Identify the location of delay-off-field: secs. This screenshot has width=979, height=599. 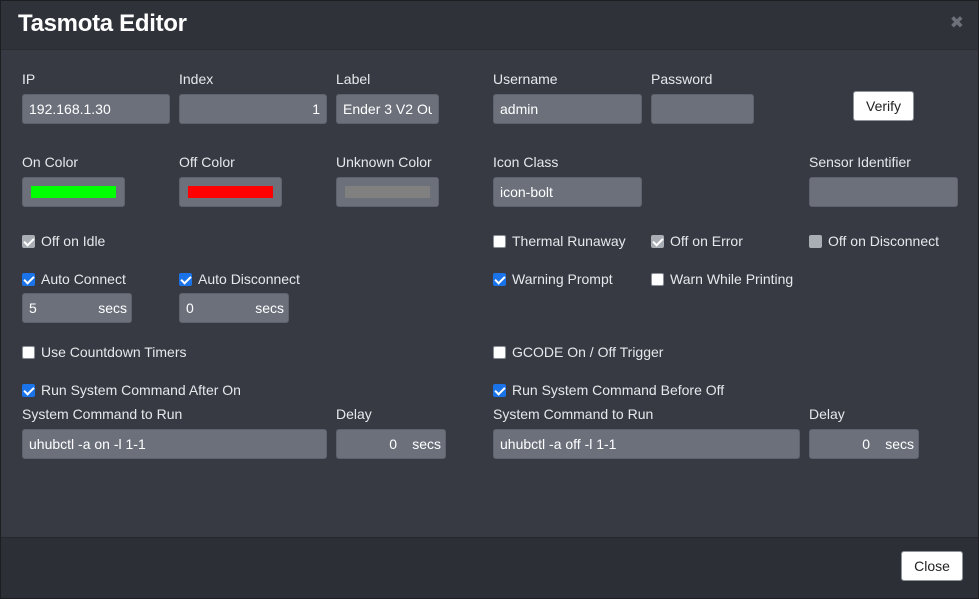
(864, 444).